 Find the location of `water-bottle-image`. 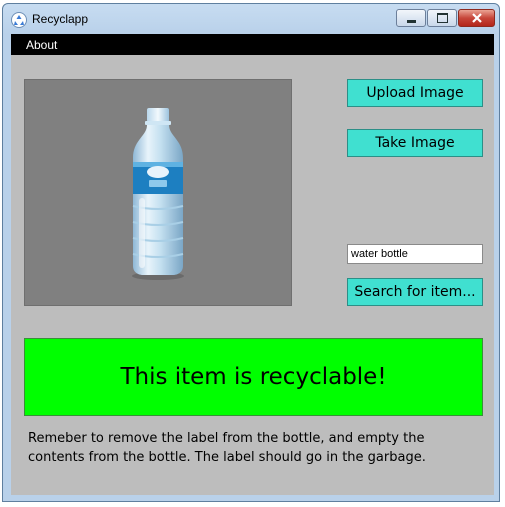

water-bottle-image is located at coordinates (158, 194).